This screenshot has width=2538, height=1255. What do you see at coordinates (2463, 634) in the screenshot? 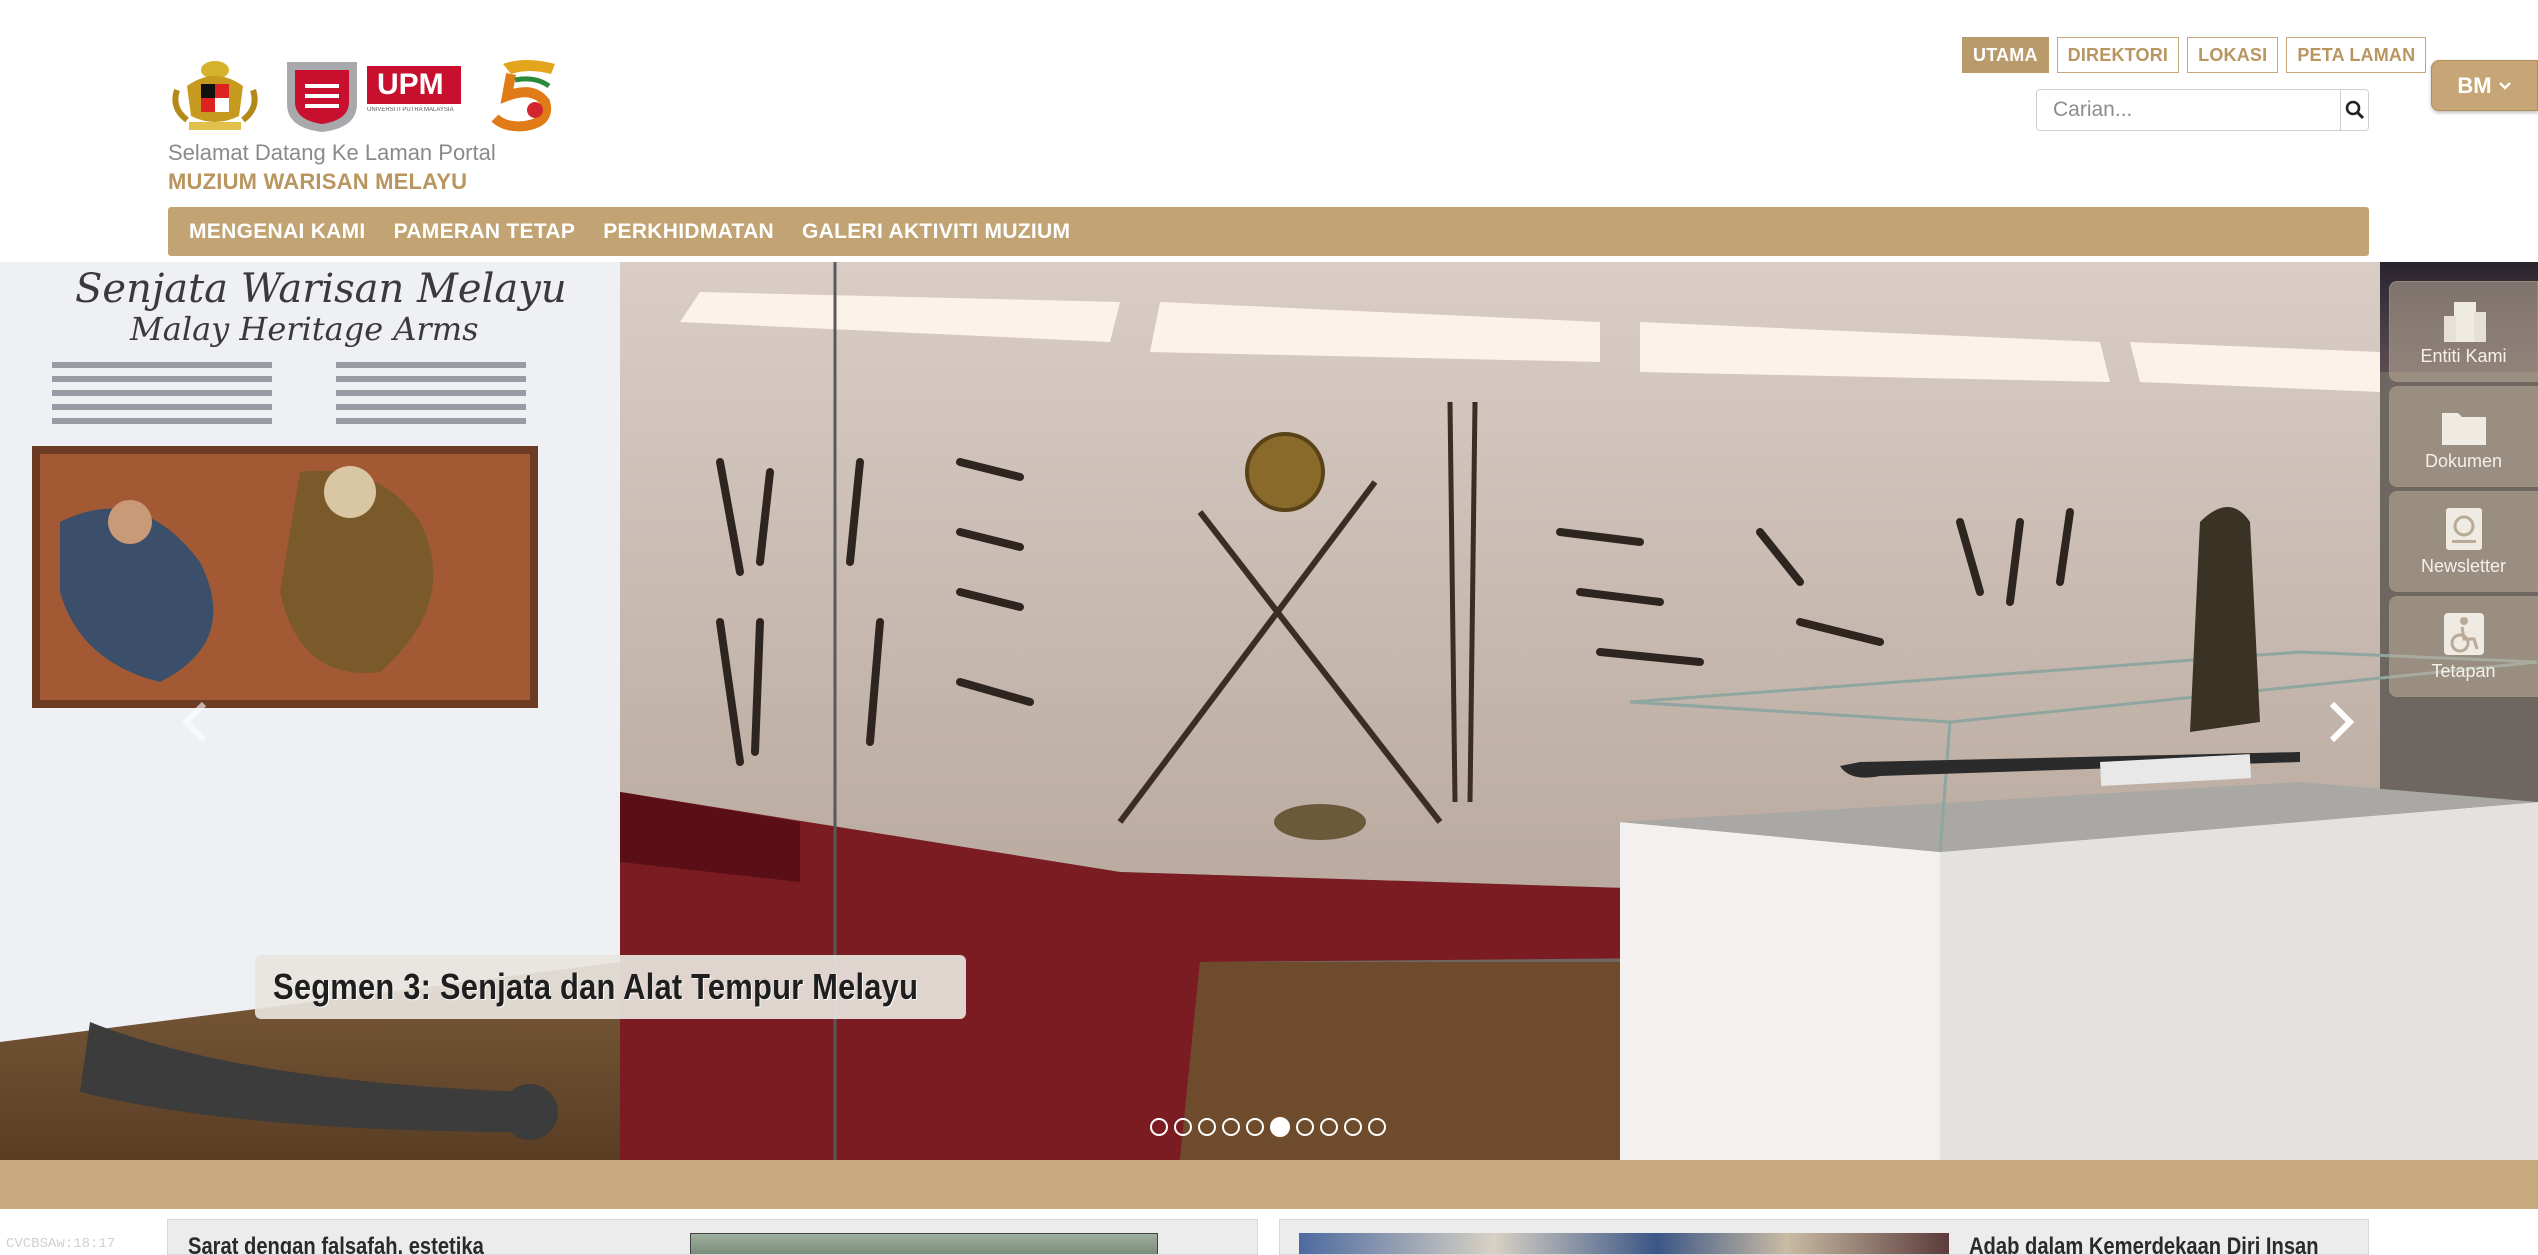
I see `accessibility-icon` at bounding box center [2463, 634].